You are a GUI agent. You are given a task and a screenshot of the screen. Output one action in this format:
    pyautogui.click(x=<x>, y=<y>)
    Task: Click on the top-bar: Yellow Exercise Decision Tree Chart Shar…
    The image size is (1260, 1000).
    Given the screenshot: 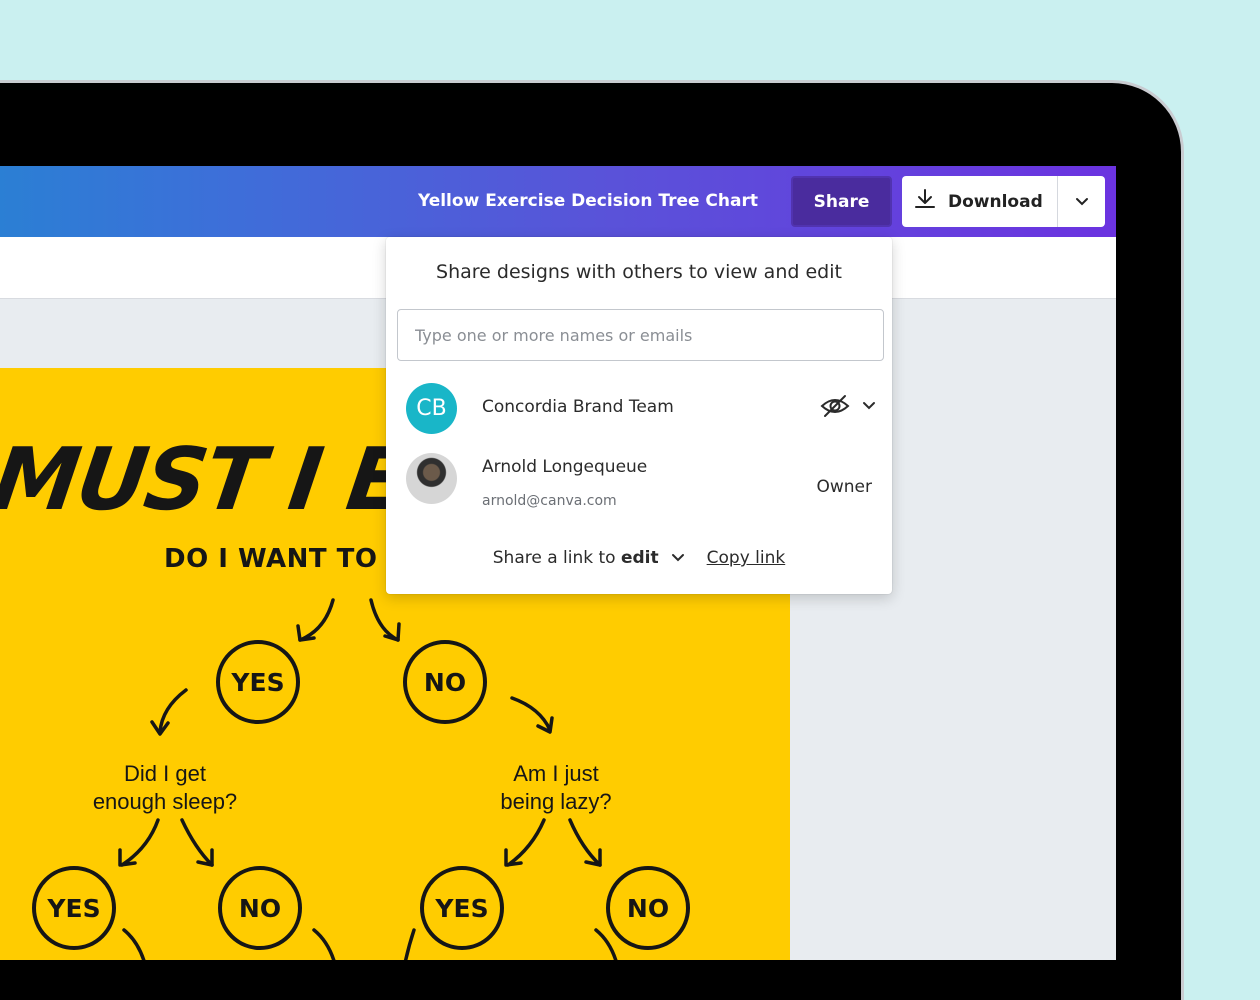 What is the action you would take?
    pyautogui.click(x=558, y=201)
    